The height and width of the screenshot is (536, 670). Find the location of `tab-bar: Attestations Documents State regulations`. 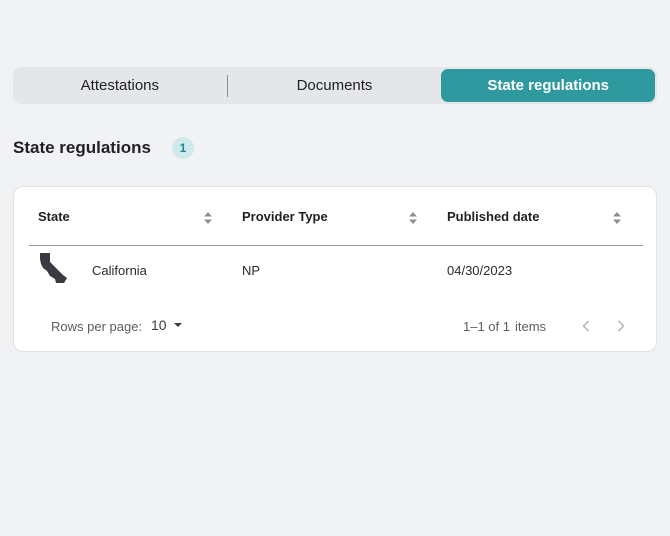

tab-bar: Attestations Documents State regulations is located at coordinates (335, 85).